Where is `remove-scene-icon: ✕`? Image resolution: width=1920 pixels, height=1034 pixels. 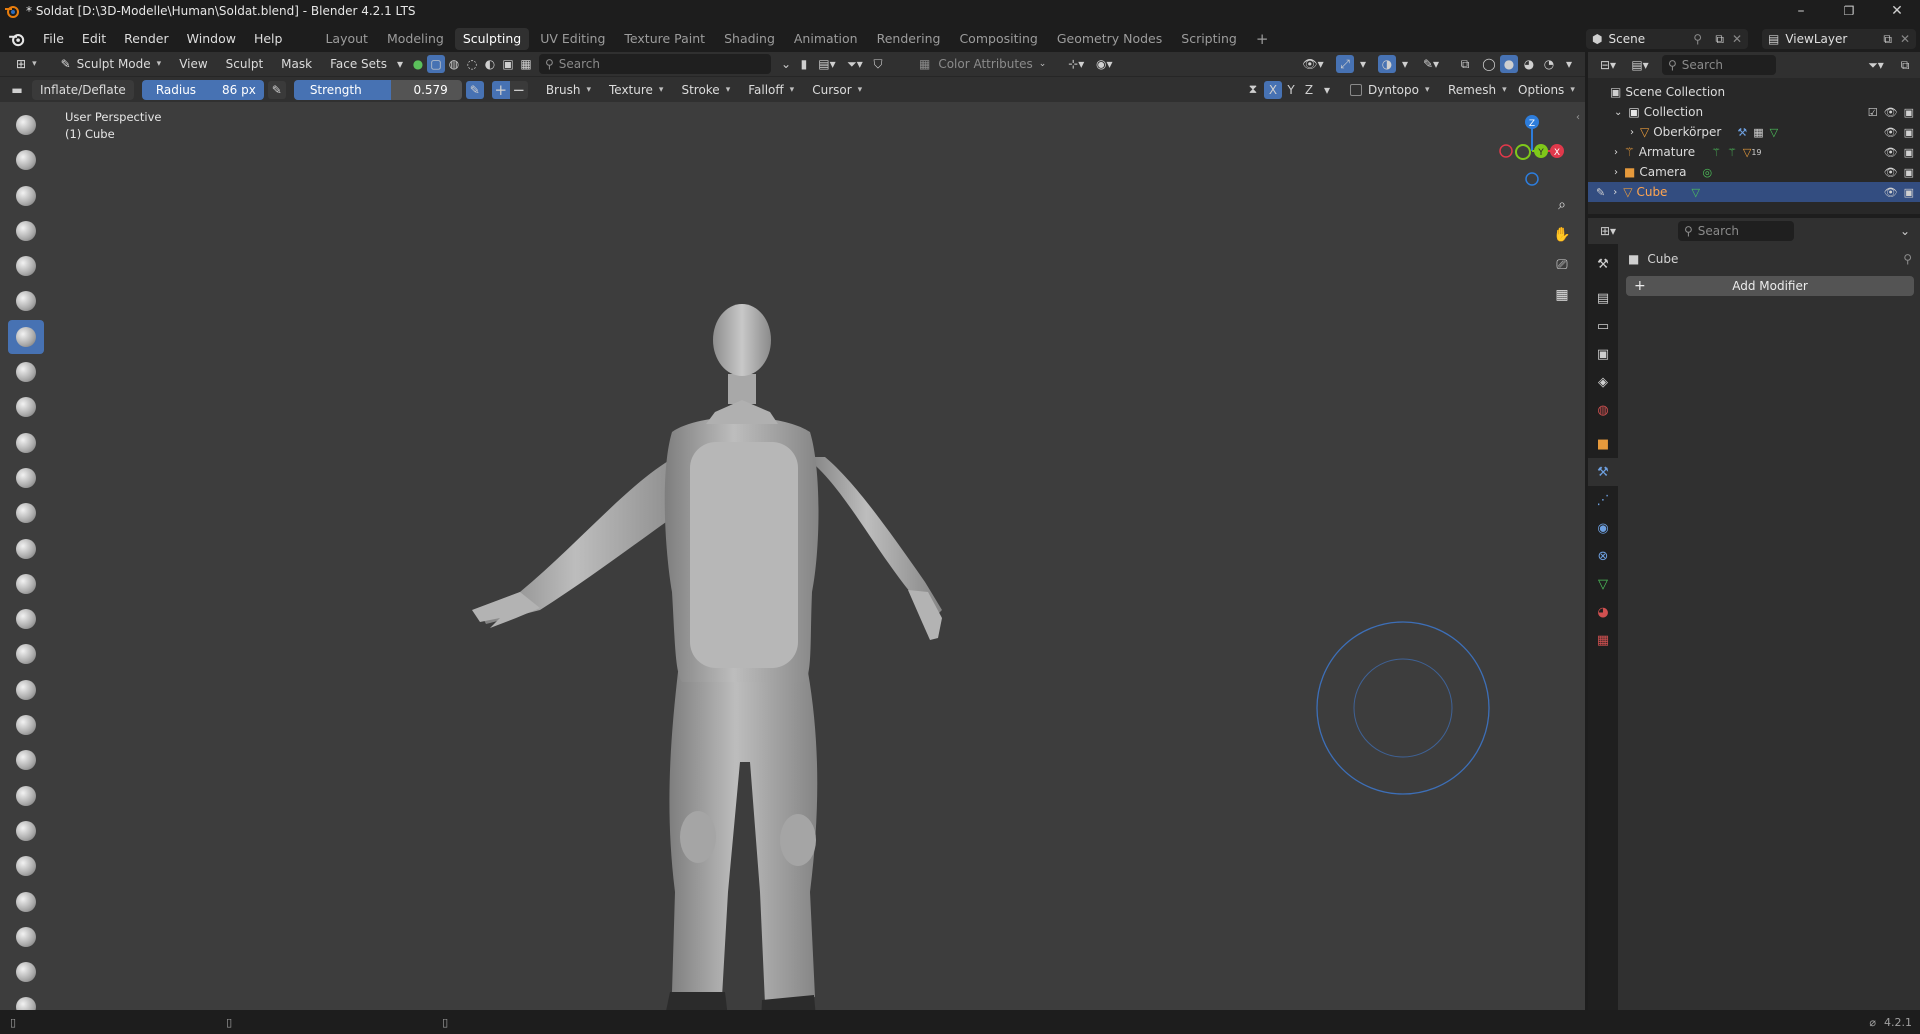 remove-scene-icon: ✕ is located at coordinates (1737, 39).